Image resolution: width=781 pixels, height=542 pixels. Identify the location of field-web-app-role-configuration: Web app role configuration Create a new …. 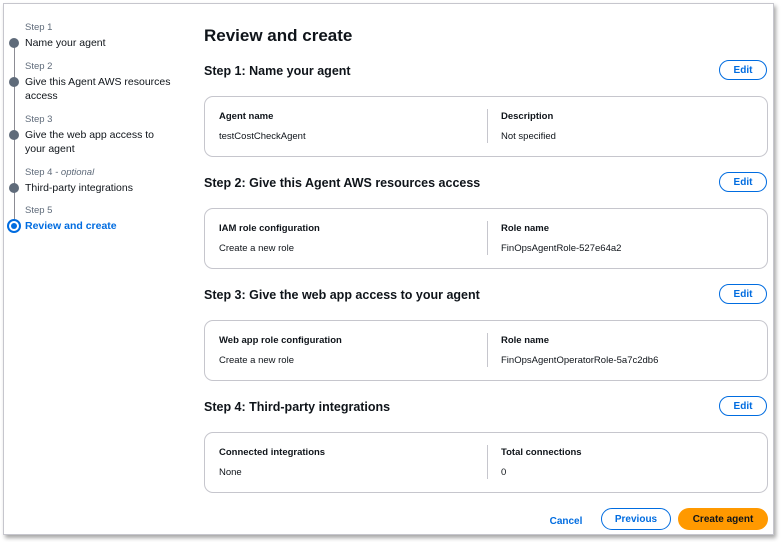
(280, 350).